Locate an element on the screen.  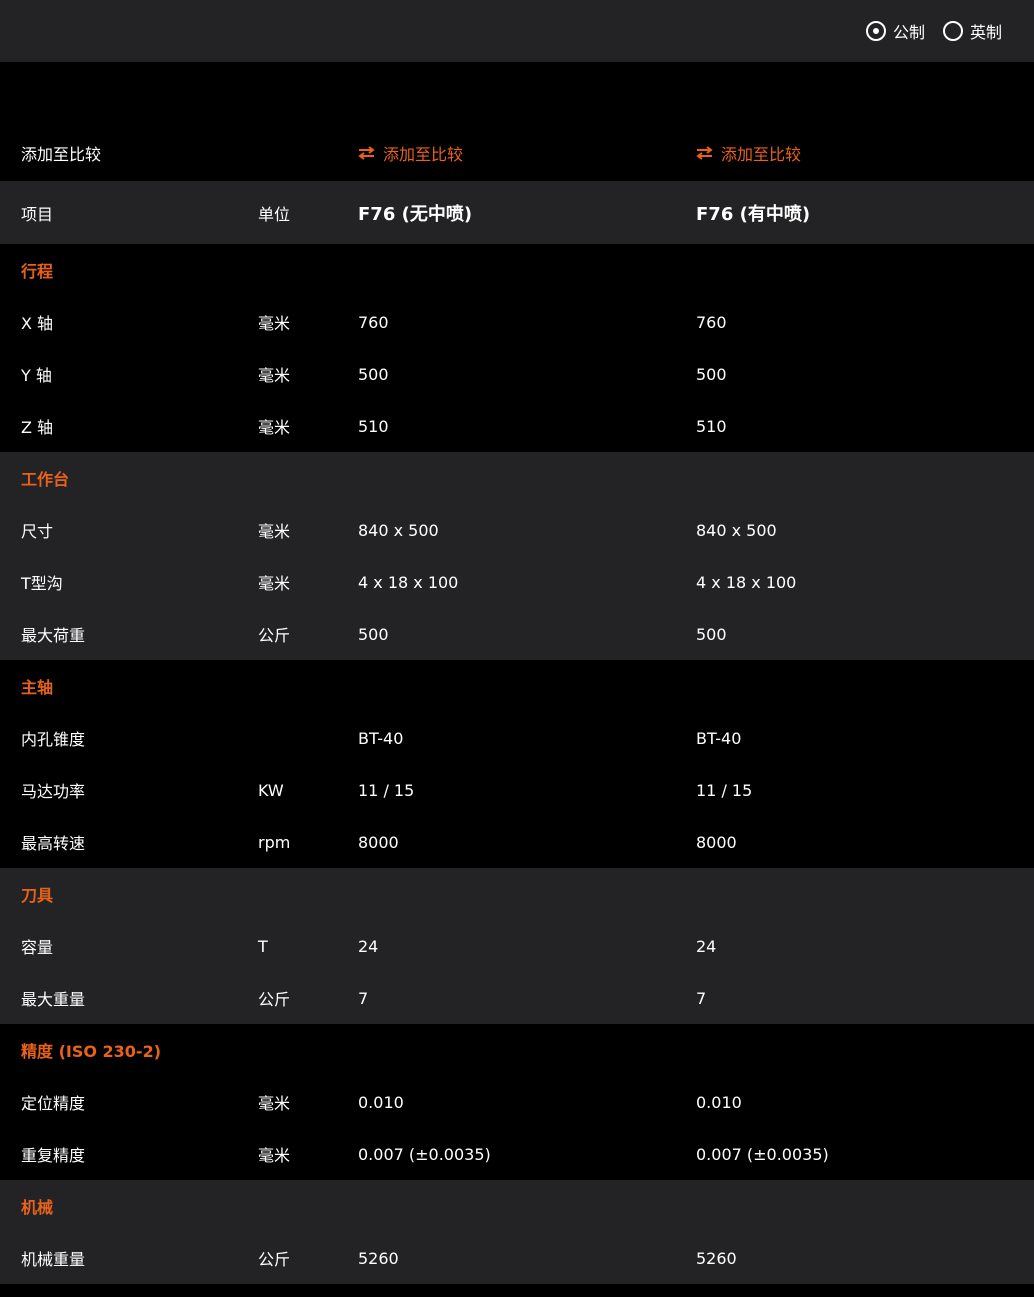
spec-name: 最大重量 is located at coordinates (53, 999).